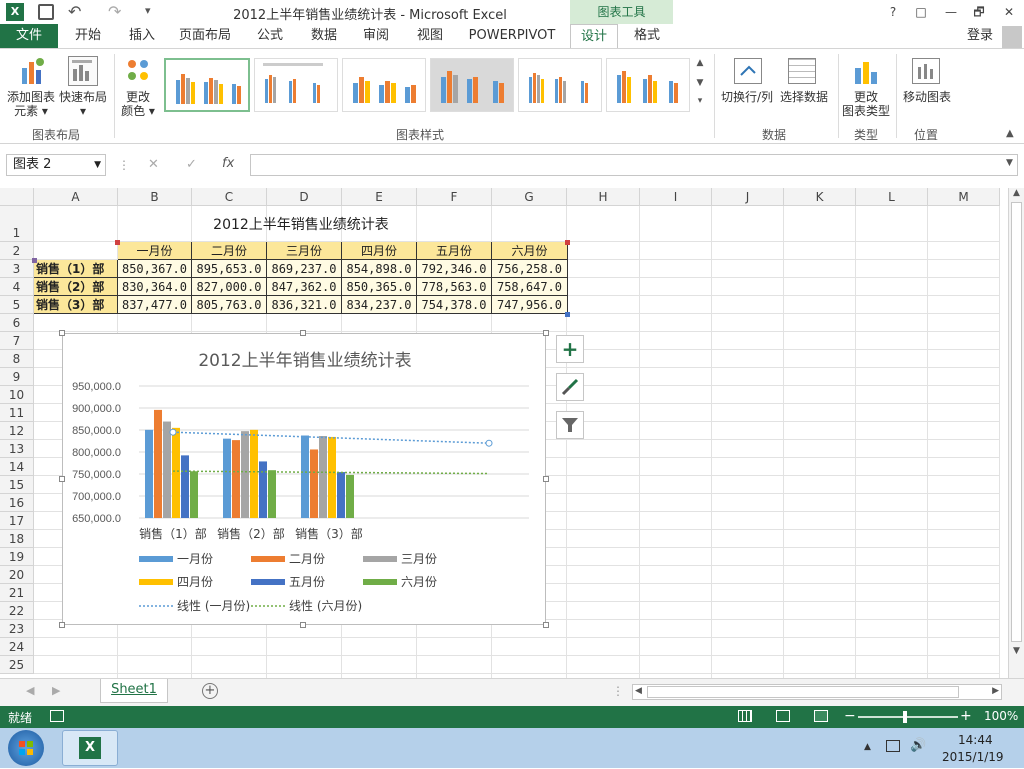  What do you see at coordinates (867, 747) in the screenshot?
I see `show-hidden-icons: ▲` at bounding box center [867, 747].